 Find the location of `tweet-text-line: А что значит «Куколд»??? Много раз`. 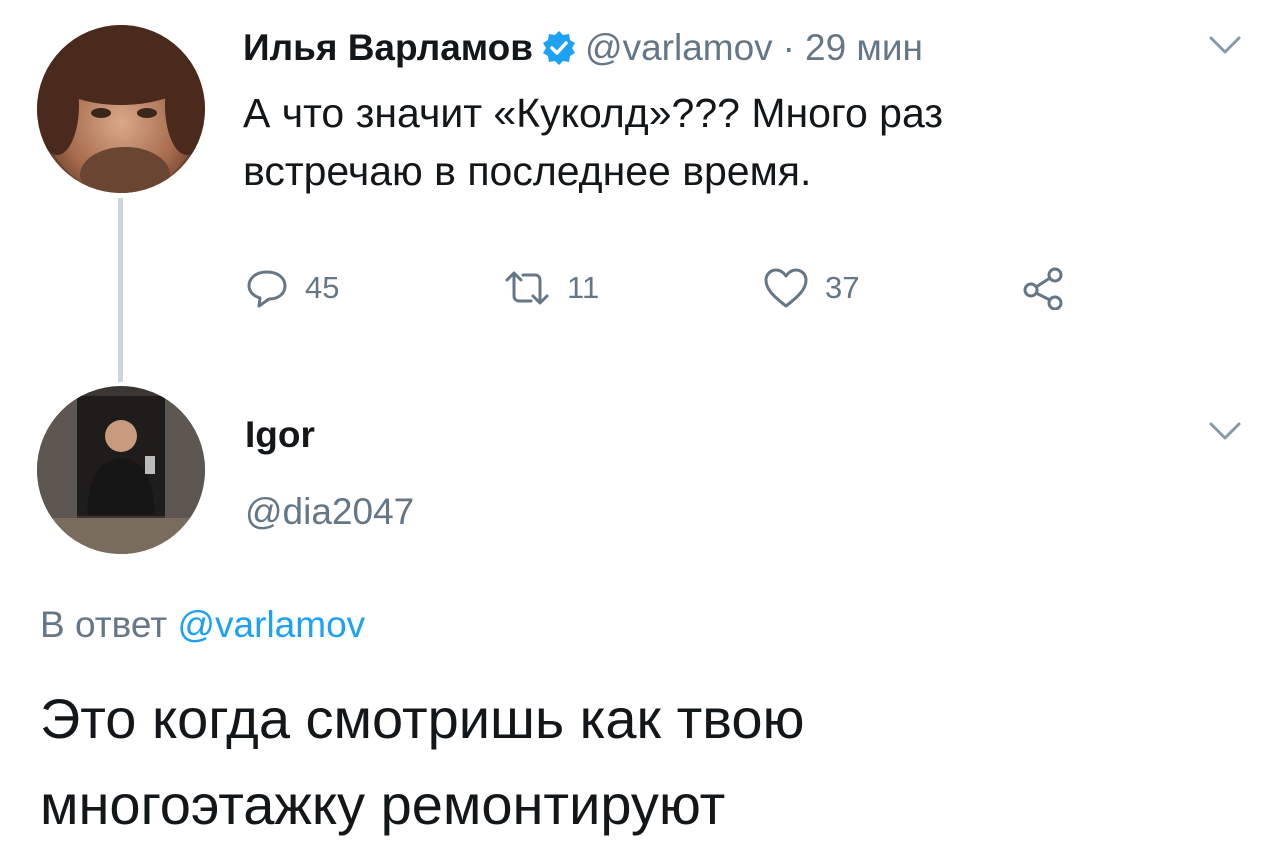

tweet-text-line: А что значит «Куколд»??? Много раз is located at coordinates (593, 113).